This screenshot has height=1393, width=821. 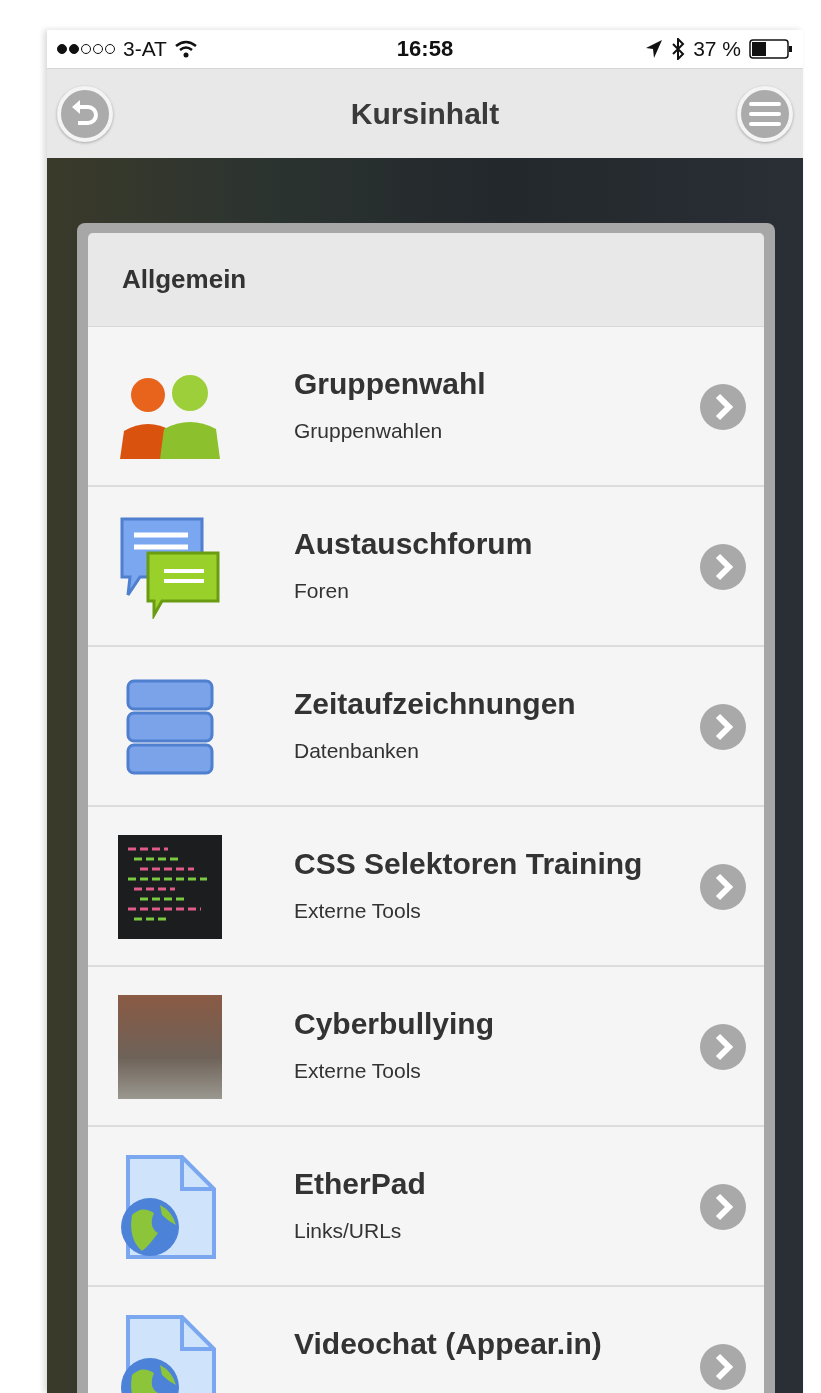 I want to click on battery-icon, so click(x=771, y=49).